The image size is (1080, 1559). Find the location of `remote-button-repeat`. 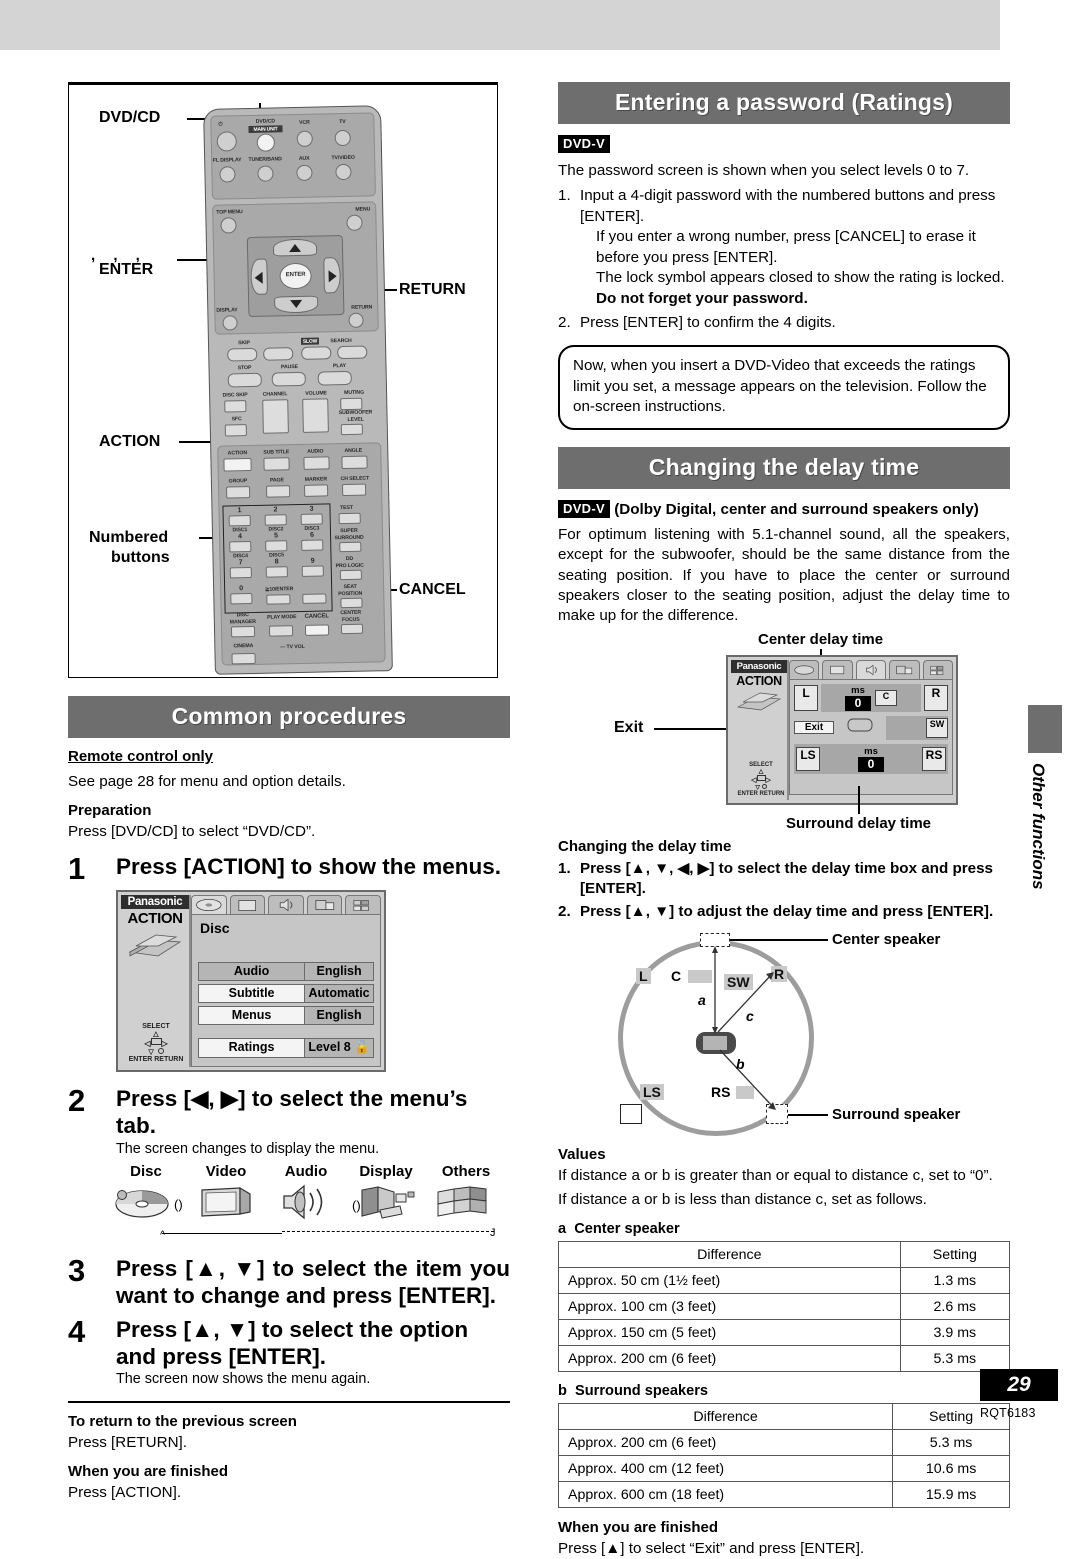

remote-button-repeat is located at coordinates (314, 598).